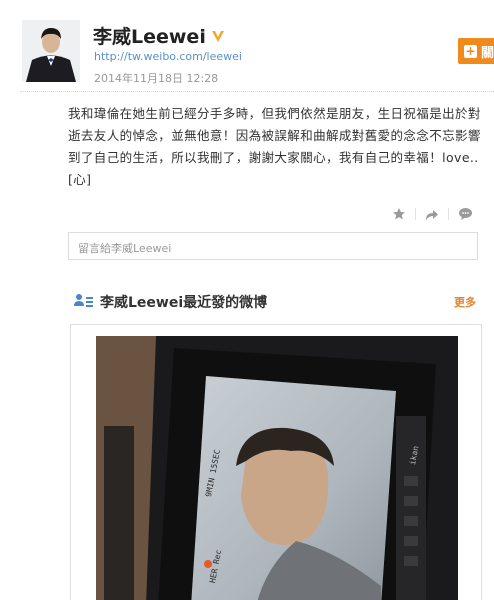 The width and height of the screenshot is (494, 600). Describe the element at coordinates (470, 50) in the screenshot. I see `plus-icon: +` at that location.